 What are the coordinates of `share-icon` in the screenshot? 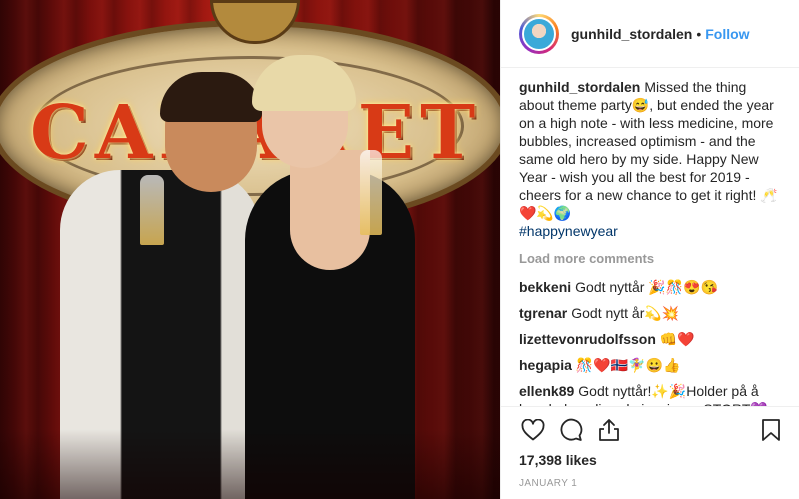 It's located at (609, 430).